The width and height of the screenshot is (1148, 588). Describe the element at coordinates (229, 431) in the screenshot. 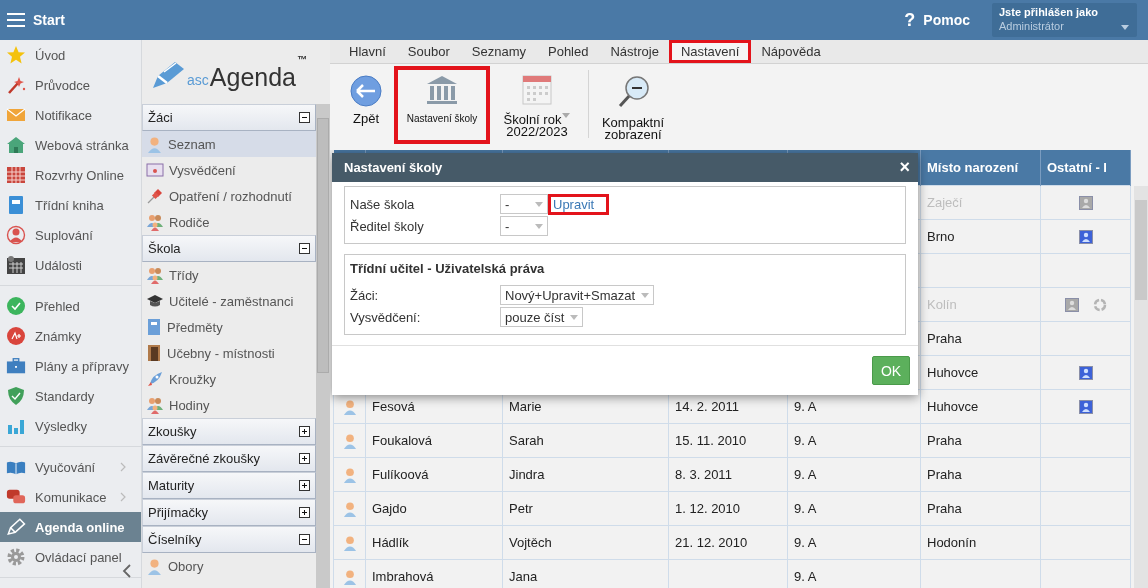

I see `section-header: Zkoušky` at that location.